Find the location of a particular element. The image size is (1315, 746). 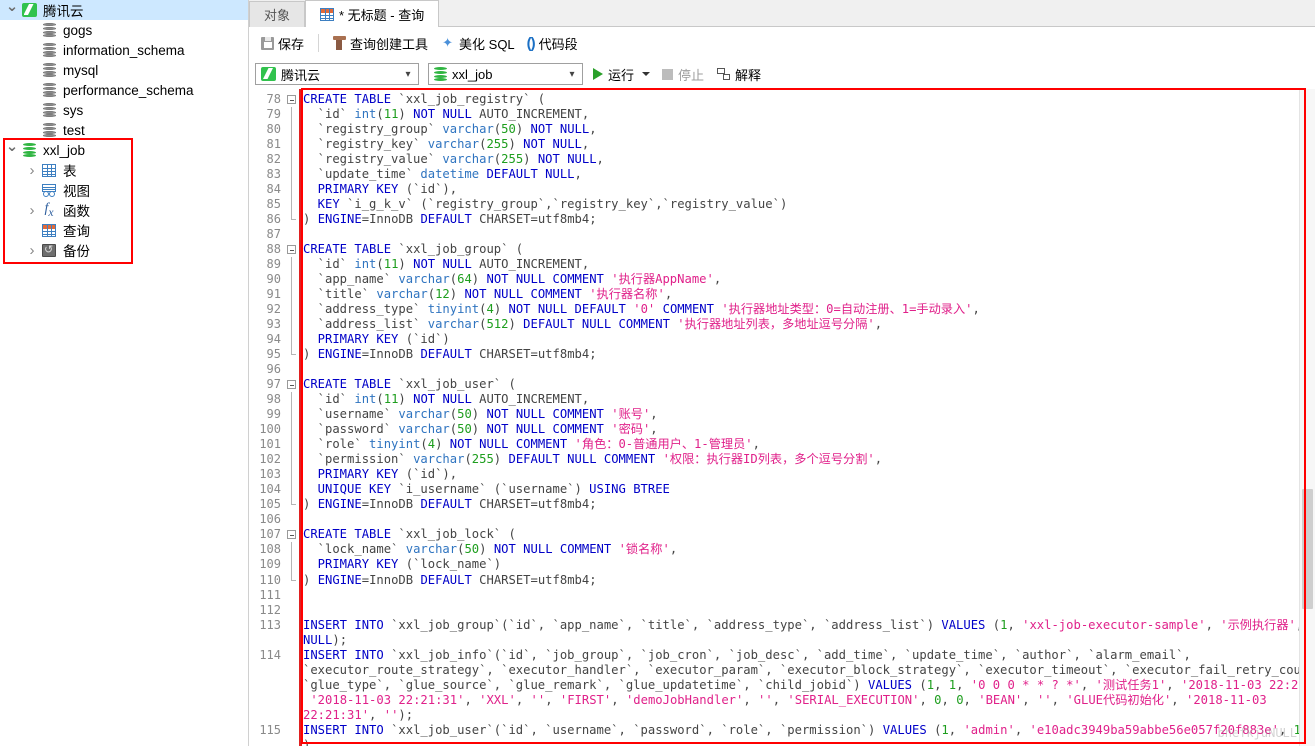

tab-objects: 对象 is located at coordinates (277, 14).